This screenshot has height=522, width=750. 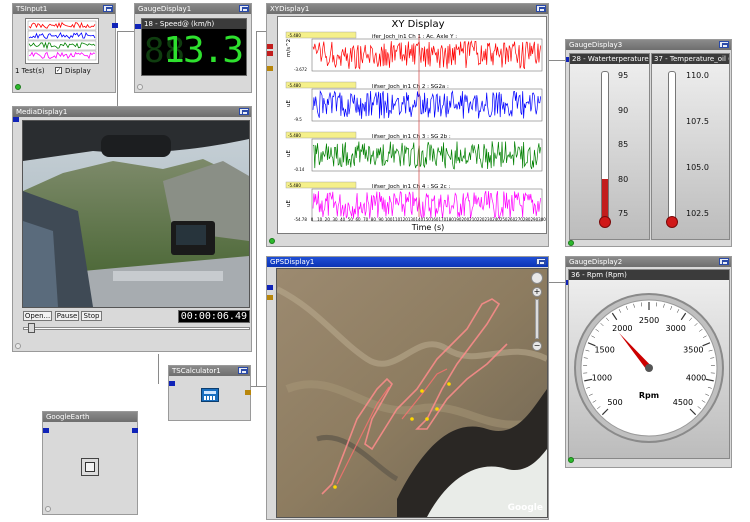 What do you see at coordinates (67, 316) in the screenshot?
I see `pause-button: Pause` at bounding box center [67, 316].